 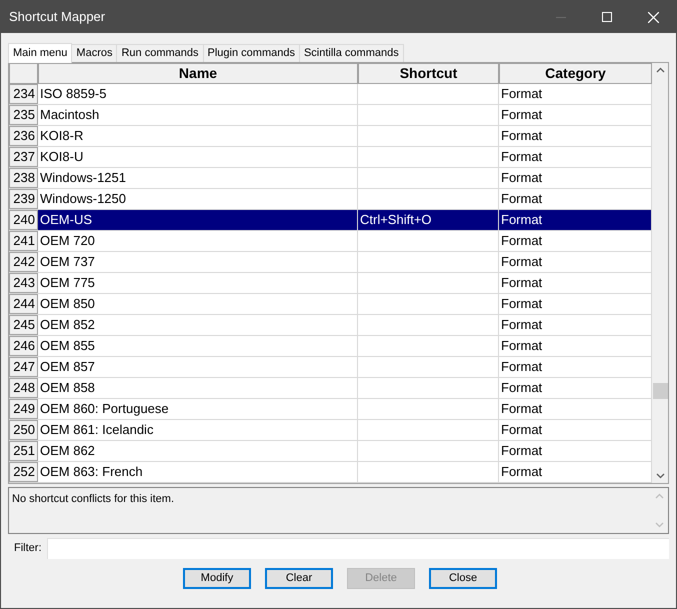 What do you see at coordinates (653, 17) in the screenshot?
I see `close-icon` at bounding box center [653, 17].